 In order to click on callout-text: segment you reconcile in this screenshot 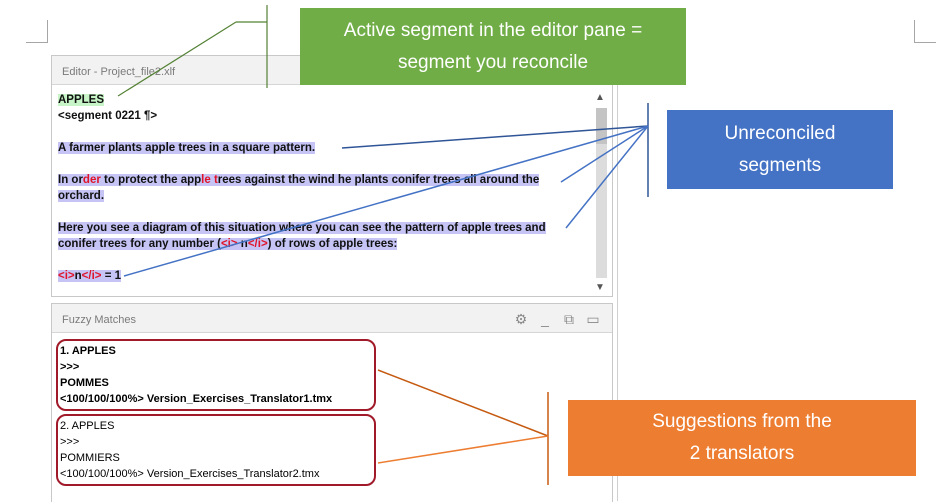, I will do `click(493, 62)`.